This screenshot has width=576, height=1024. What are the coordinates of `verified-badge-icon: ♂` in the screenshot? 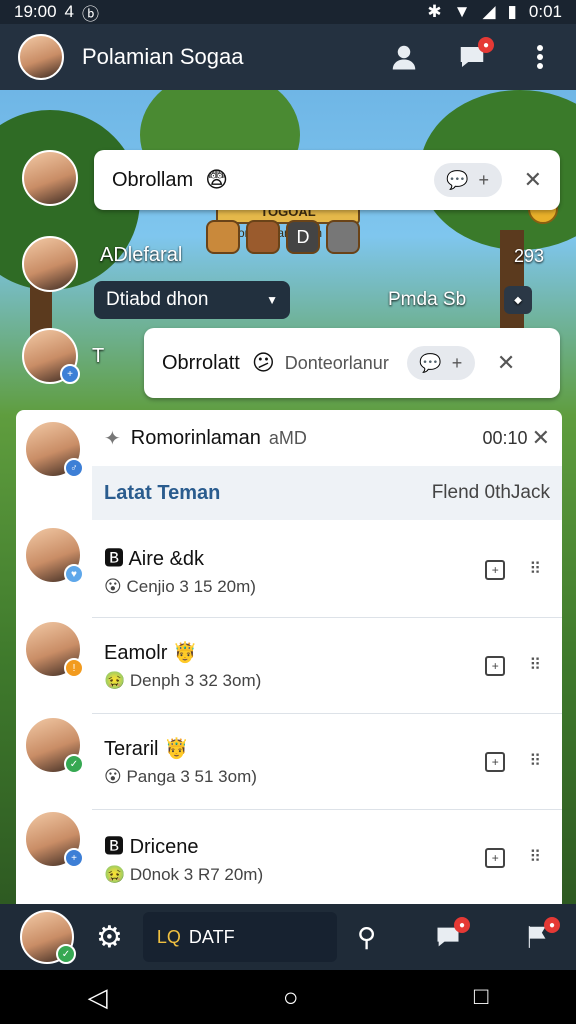 It's located at (74, 468).